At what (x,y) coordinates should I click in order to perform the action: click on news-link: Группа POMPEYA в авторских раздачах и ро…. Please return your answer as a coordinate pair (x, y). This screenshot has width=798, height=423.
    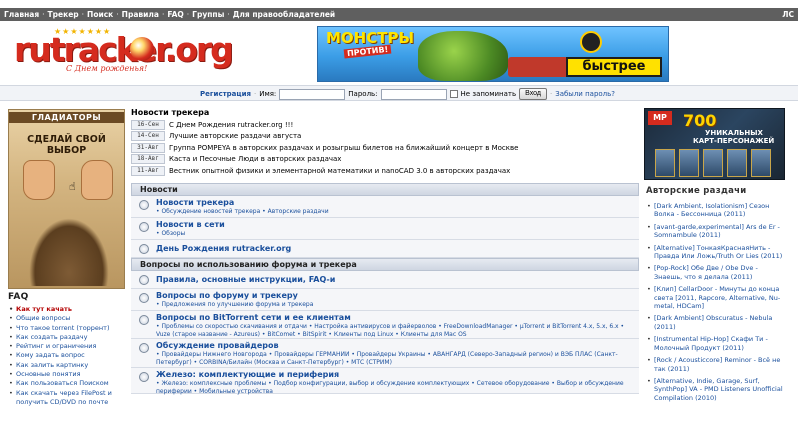
    Looking at the image, I should click on (343, 148).